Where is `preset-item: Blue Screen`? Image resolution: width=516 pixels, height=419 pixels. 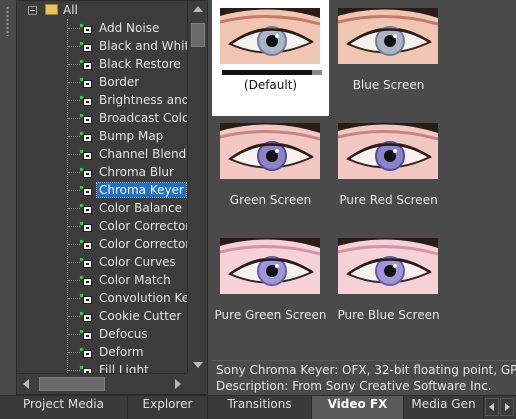 preset-item: Blue Screen is located at coordinates (388, 58).